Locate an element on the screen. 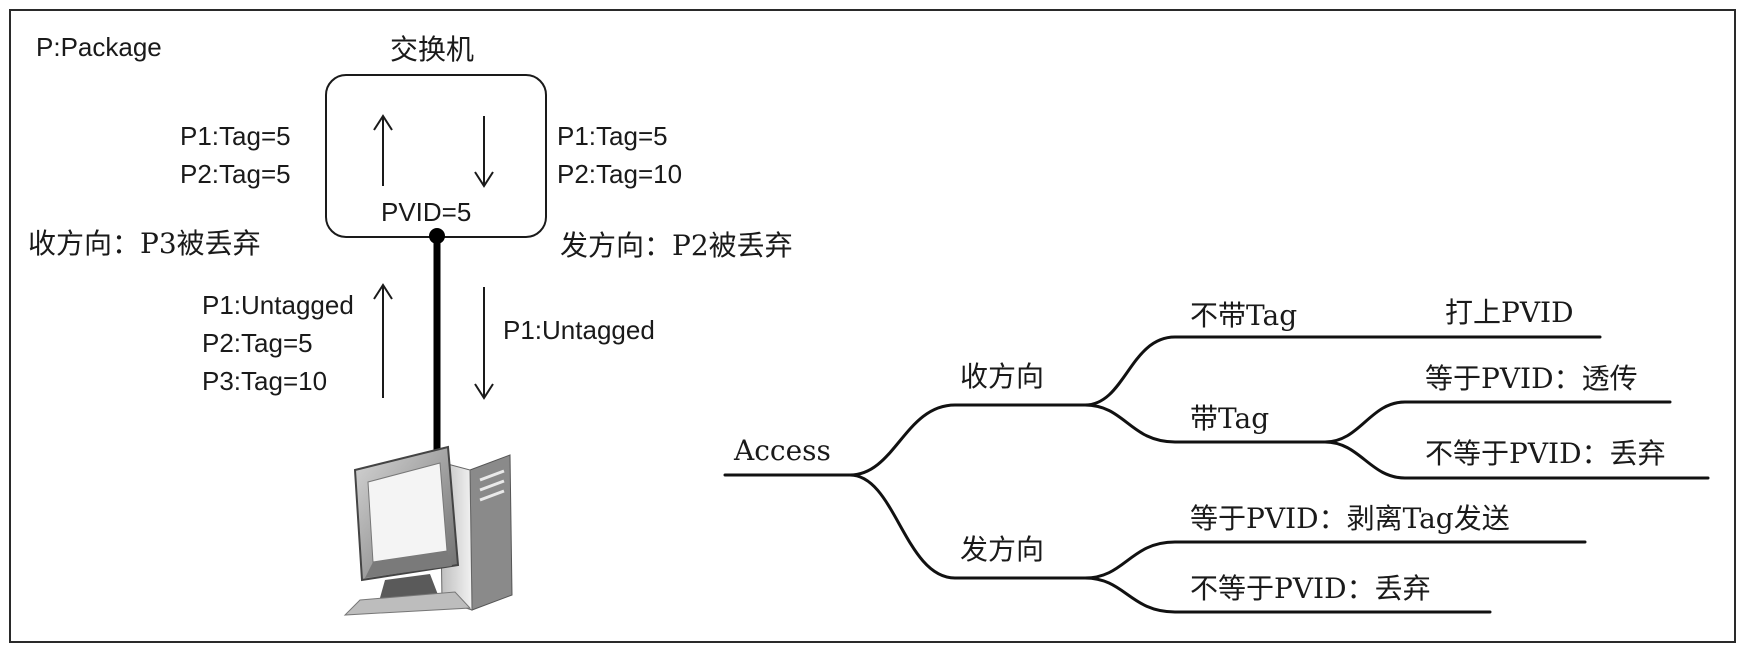 This screenshot has width=1745, height=652. branch-leaf-eq-pass is located at coordinates (1497, 422).